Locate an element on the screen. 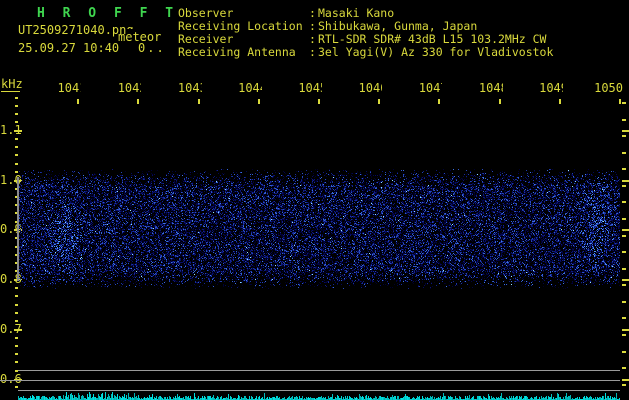  metadata-key: Observer is located at coordinates (206, 13).